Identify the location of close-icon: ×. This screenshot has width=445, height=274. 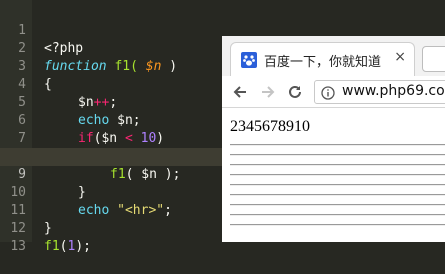
(400, 57).